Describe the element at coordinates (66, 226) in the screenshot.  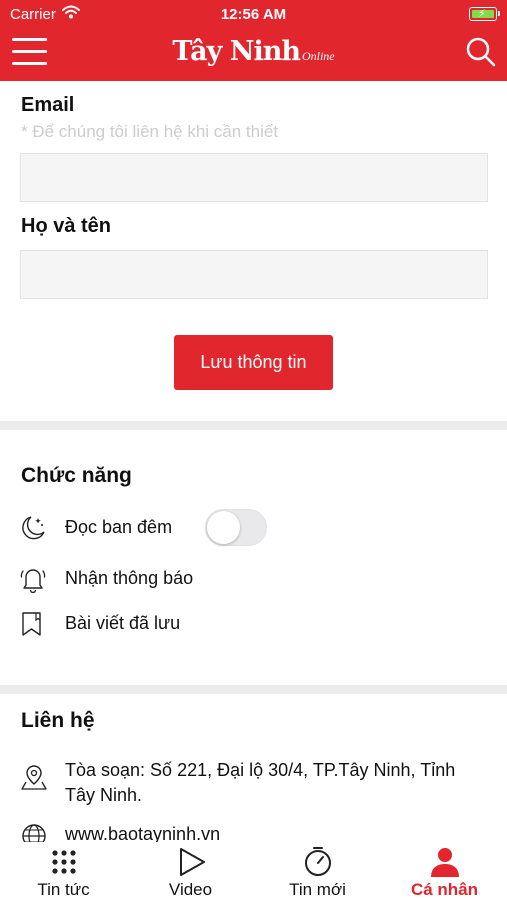
I see `name-label: Họ và tên` at that location.